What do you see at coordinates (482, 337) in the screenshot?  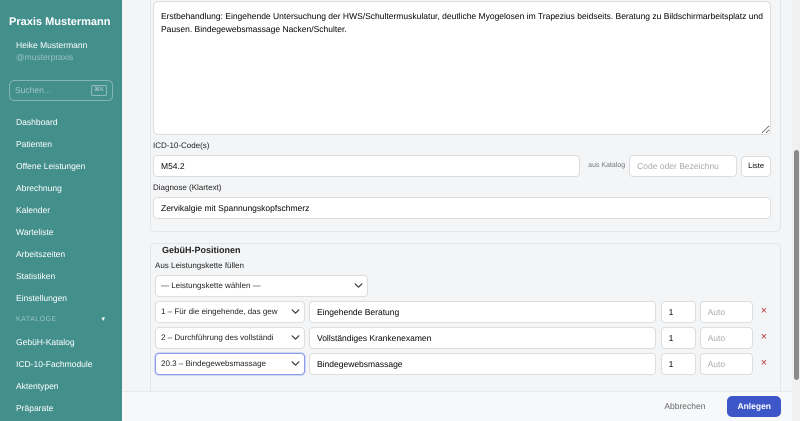 I see `description-field: Vollständiges Krankenexamen` at bounding box center [482, 337].